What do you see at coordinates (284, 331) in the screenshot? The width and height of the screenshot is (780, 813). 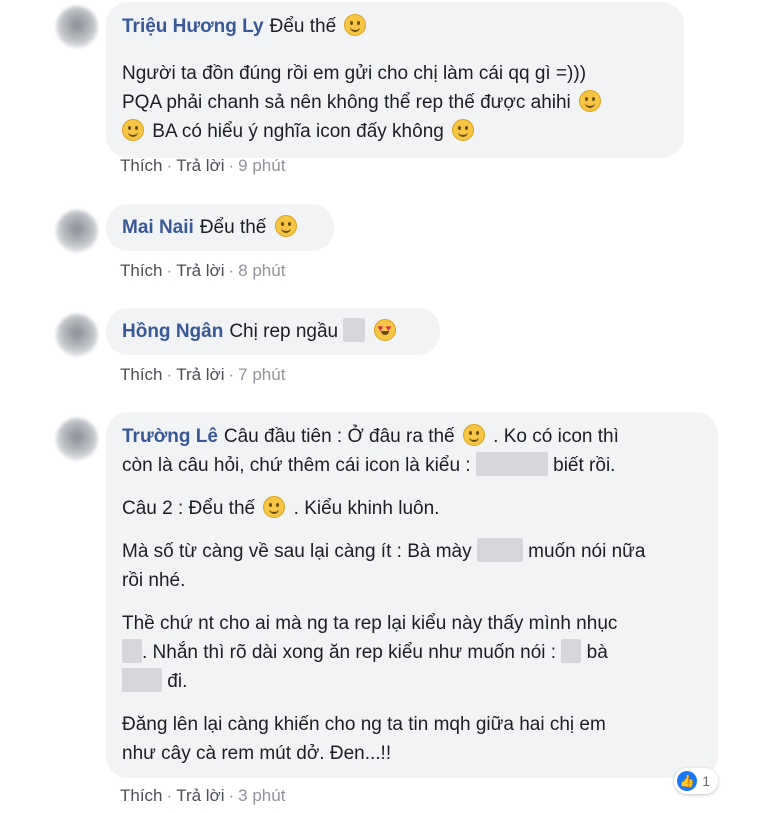 I see `comment-text: Chị rep ngầu` at bounding box center [284, 331].